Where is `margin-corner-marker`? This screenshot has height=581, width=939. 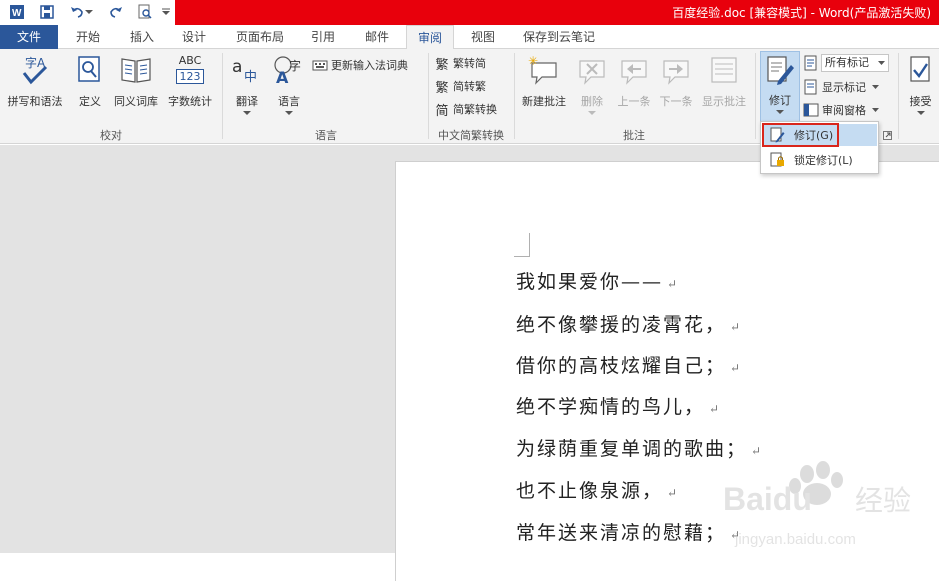 margin-corner-marker is located at coordinates (522, 245).